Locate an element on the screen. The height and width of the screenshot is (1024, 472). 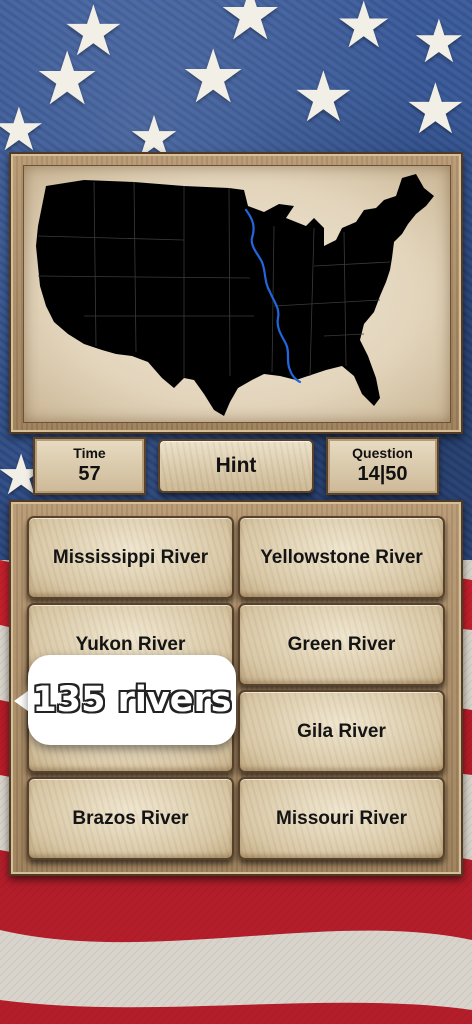
answer-button: Green River is located at coordinates (341, 644).